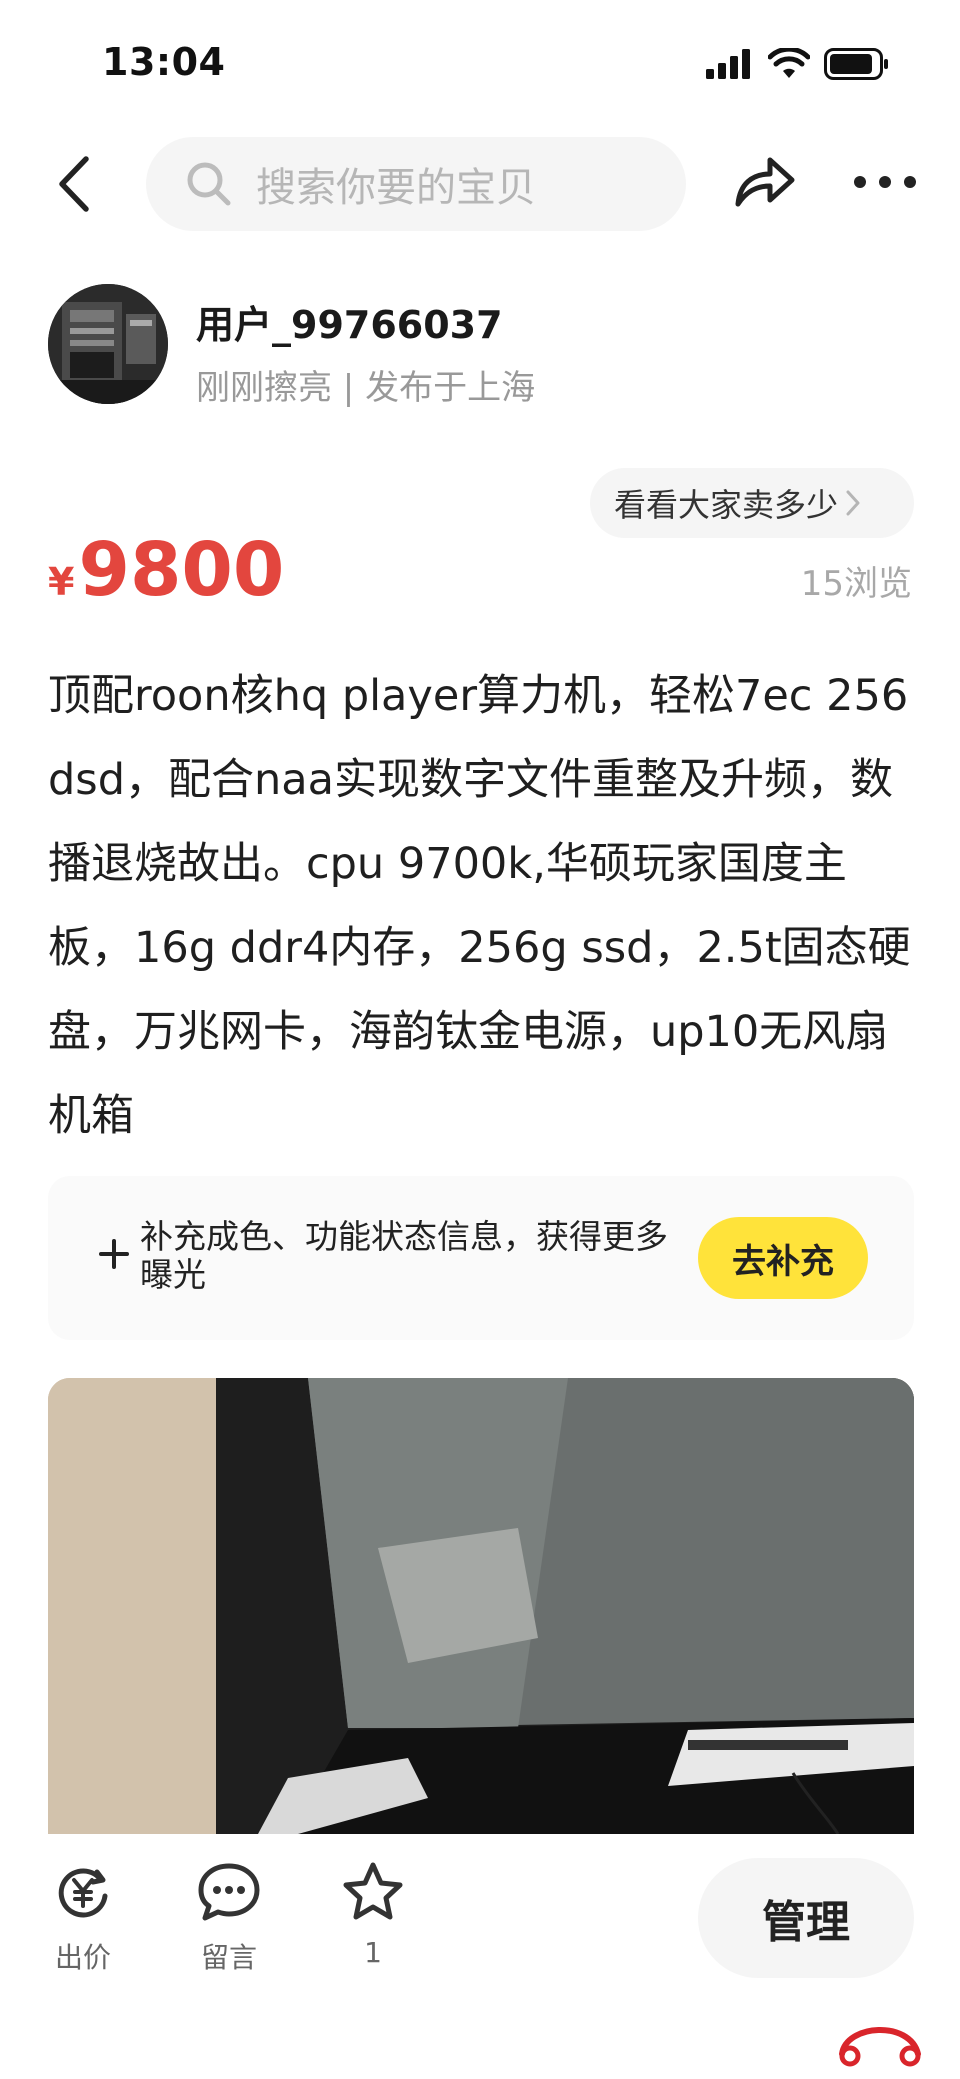  I want to click on battery-icon, so click(857, 66).